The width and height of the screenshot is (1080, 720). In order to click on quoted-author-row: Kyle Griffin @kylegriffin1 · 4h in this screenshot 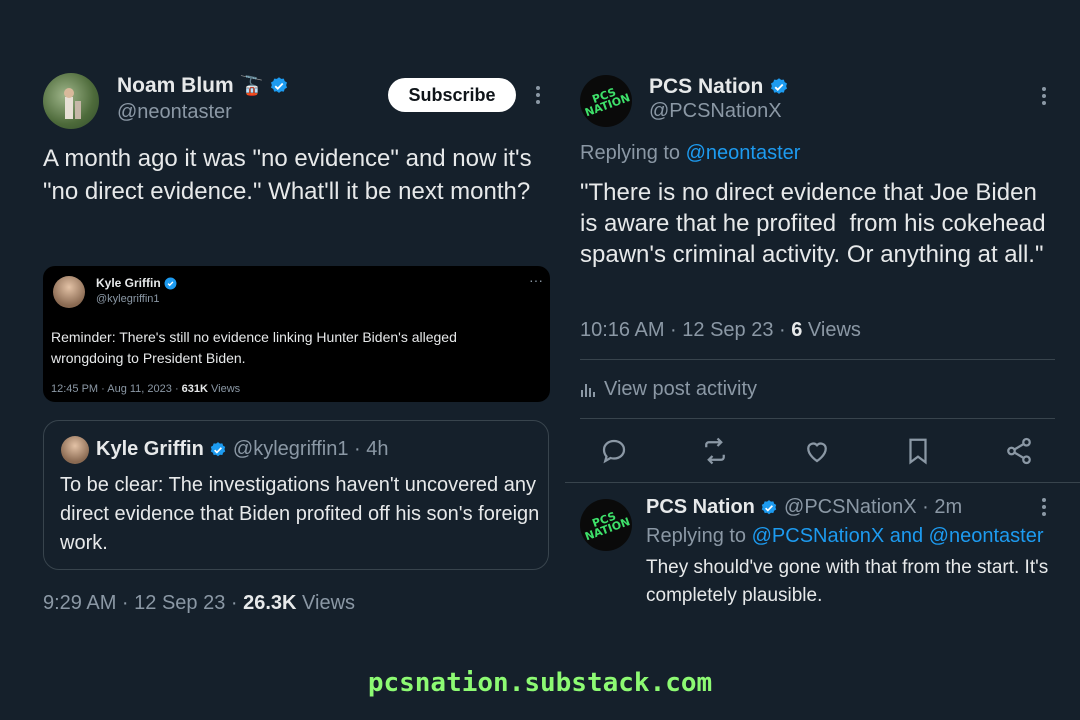, I will do `click(242, 449)`.